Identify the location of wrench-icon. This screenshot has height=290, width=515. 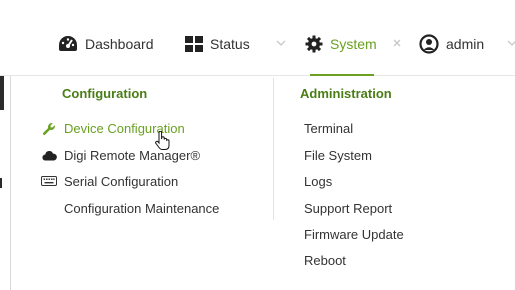
(48, 129).